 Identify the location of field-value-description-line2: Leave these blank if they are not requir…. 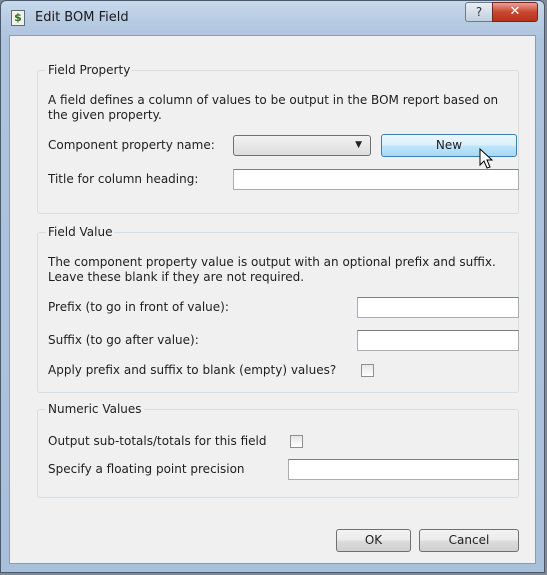
(176, 277).